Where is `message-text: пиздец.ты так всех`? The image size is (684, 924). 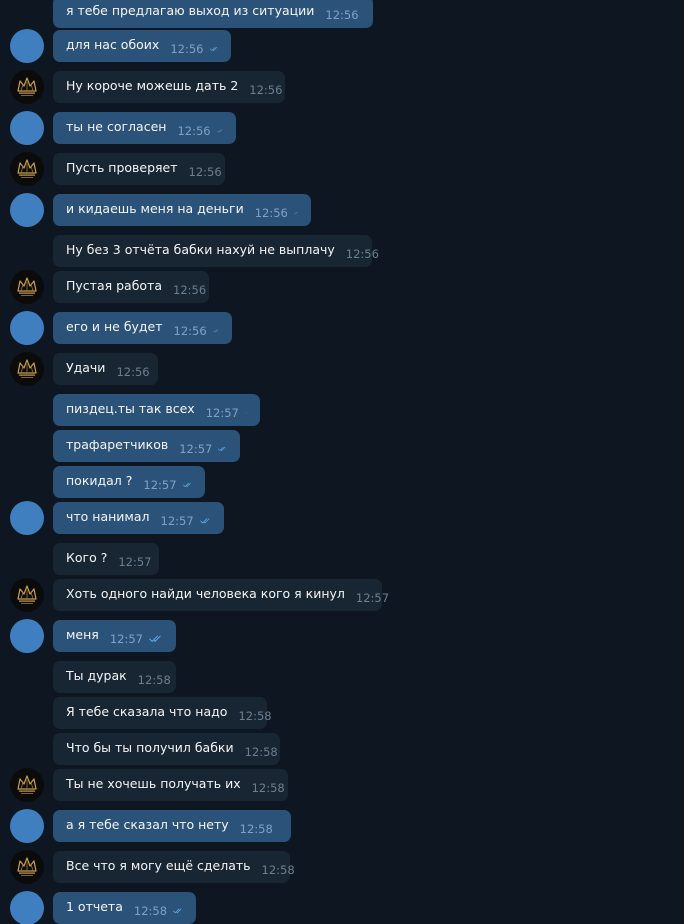 message-text: пиздец.ты так всех is located at coordinates (130, 408).